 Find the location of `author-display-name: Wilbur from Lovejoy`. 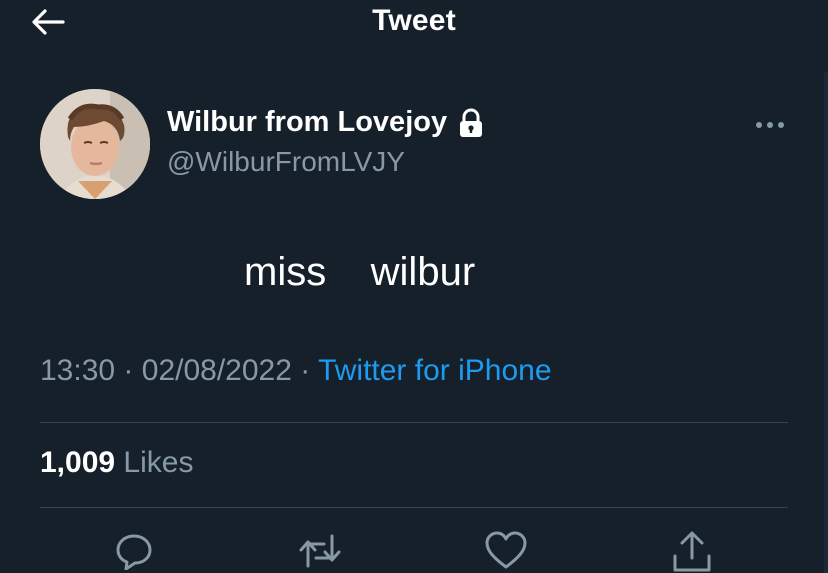

author-display-name: Wilbur from Lovejoy is located at coordinates (326, 122).